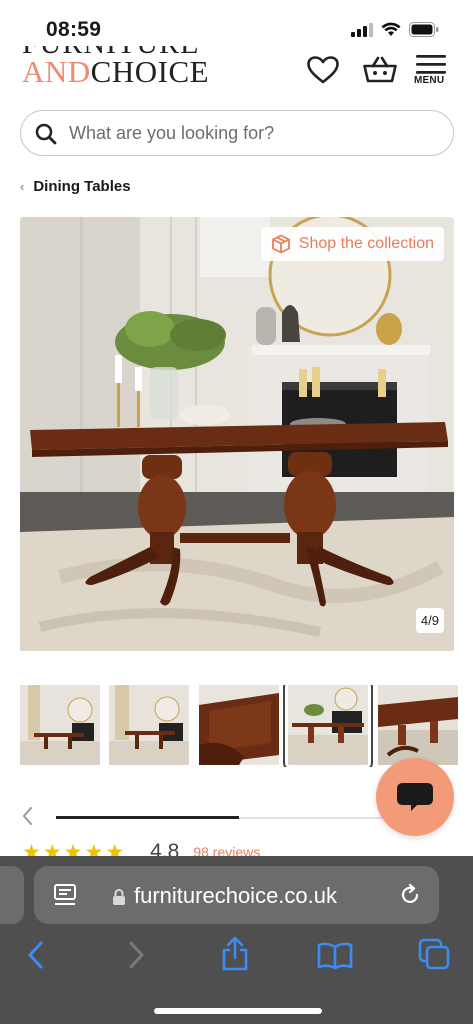 Image resolution: width=473 pixels, height=1024 pixels. Describe the element at coordinates (366, 243) in the screenshot. I see `shop-collection-label: Shop the collection` at that location.